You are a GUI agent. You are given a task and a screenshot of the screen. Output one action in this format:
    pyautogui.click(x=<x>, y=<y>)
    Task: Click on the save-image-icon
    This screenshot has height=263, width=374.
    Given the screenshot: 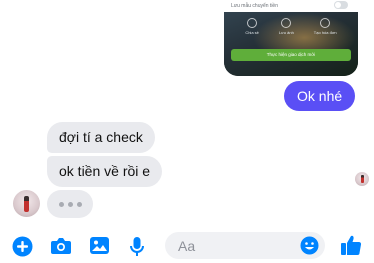 What is the action you would take?
    pyautogui.click(x=286, y=23)
    